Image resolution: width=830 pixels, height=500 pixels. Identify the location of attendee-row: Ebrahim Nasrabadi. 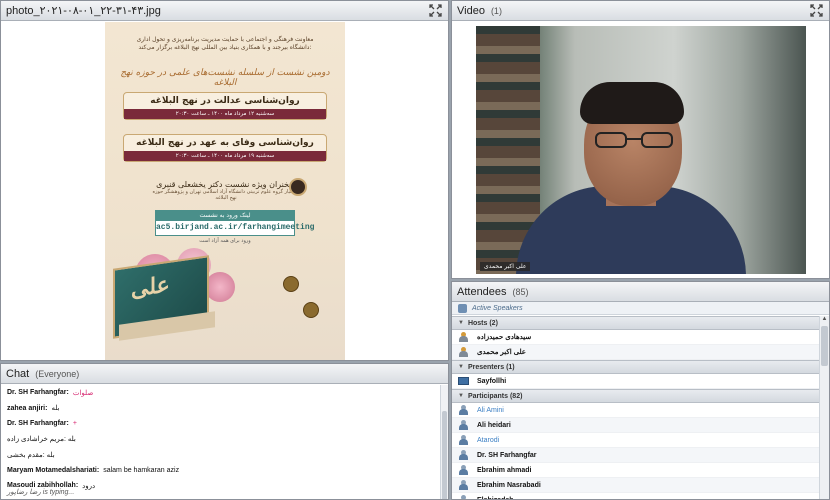
(635, 485).